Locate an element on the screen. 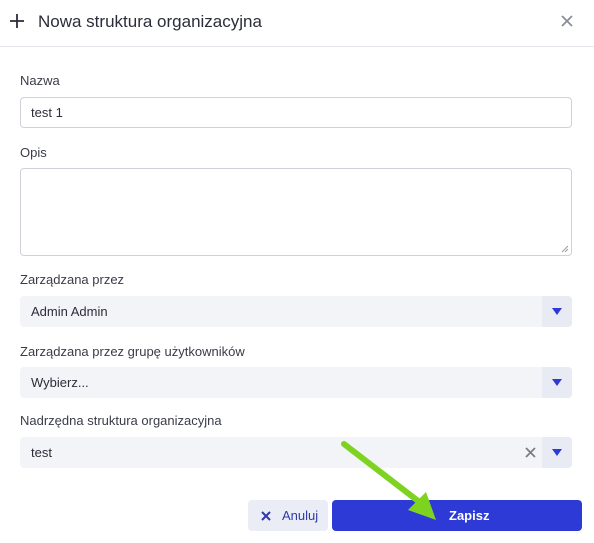  save-button: Zapisz is located at coordinates (457, 515).